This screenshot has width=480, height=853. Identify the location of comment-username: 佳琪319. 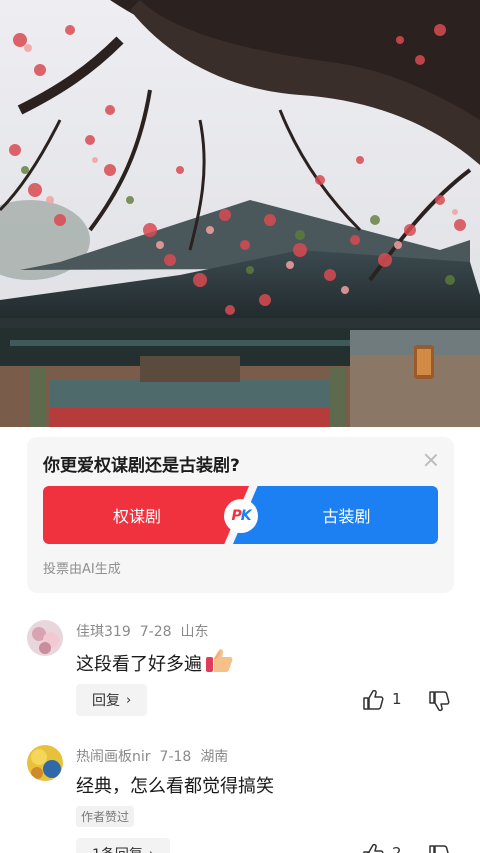
(103, 632).